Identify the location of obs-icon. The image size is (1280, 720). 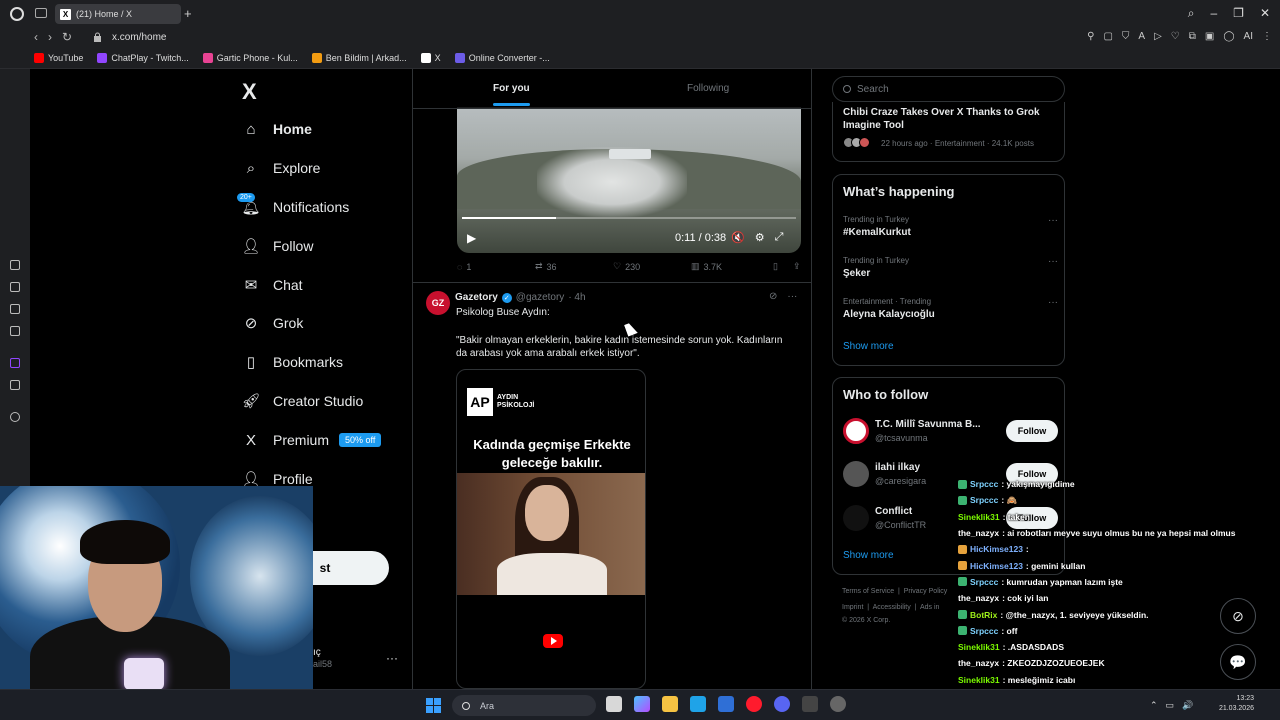
(810, 704).